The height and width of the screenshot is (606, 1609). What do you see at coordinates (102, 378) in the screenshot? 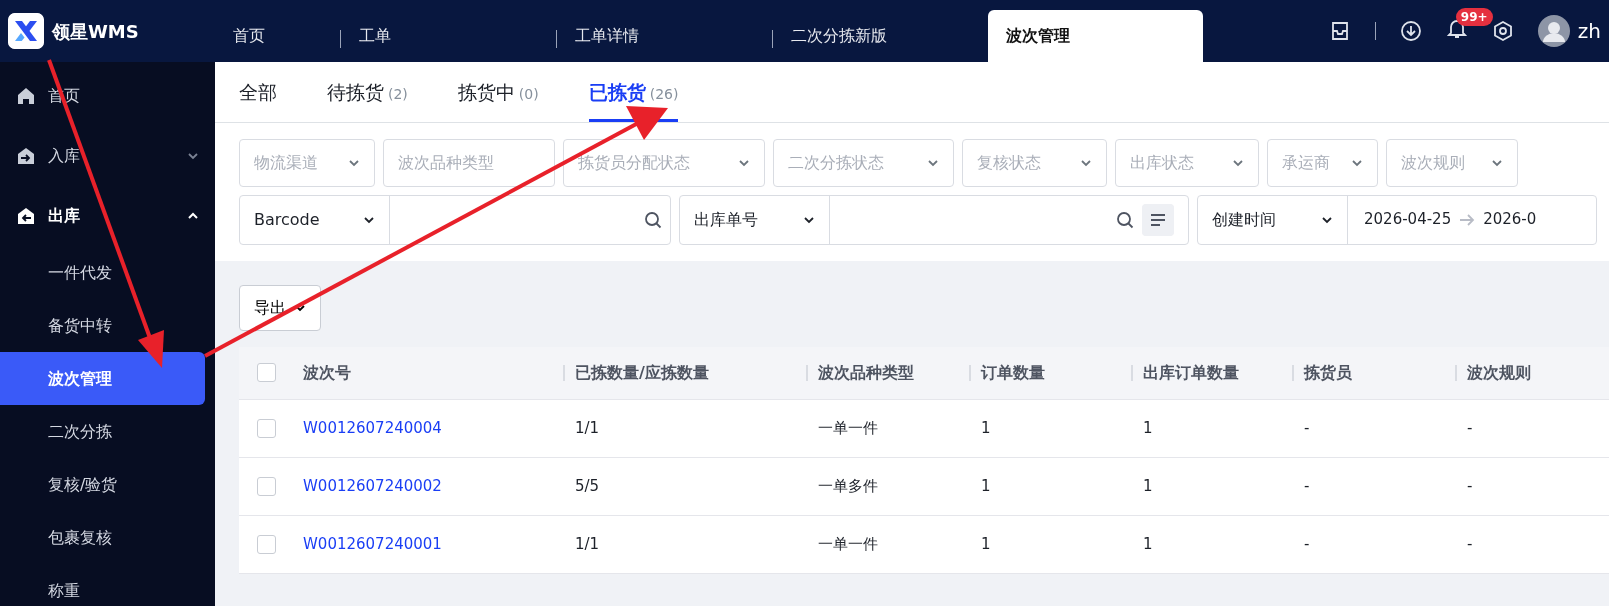
I see `sidebar-subitem: 波次管理` at bounding box center [102, 378].